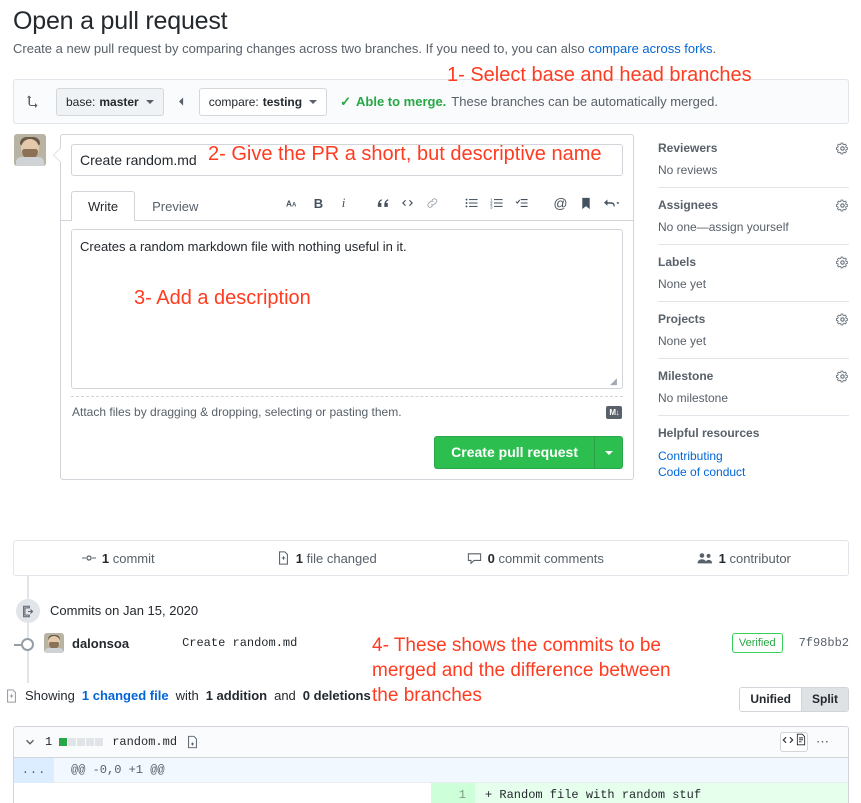  What do you see at coordinates (144, 742) in the screenshot?
I see `diff-filename: random.md` at bounding box center [144, 742].